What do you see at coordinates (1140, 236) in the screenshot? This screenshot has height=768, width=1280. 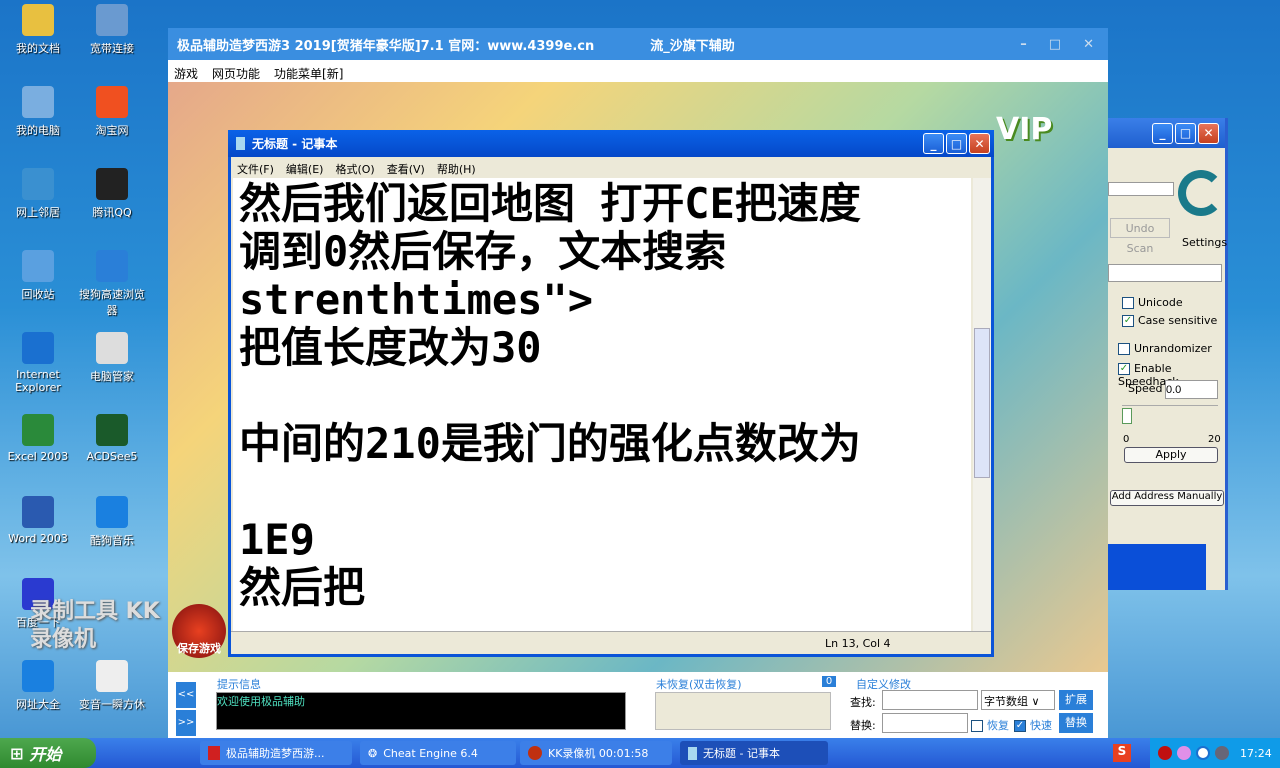 I see `undo-scan-button: Undo Scan` at bounding box center [1140, 236].